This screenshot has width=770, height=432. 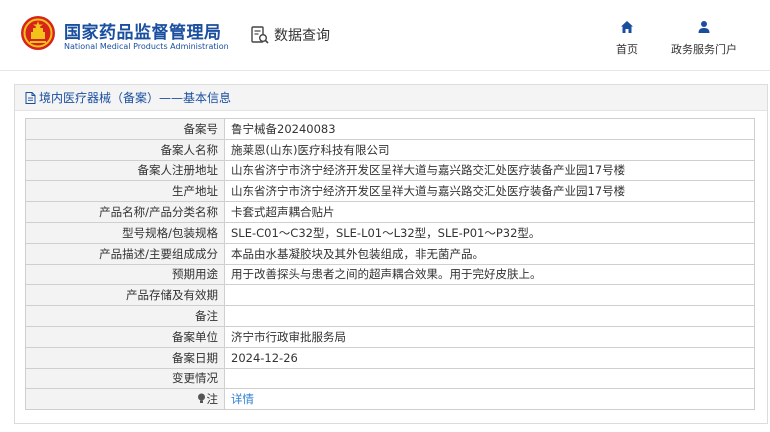 I want to click on field-label: 备案人名称, so click(x=125, y=149).